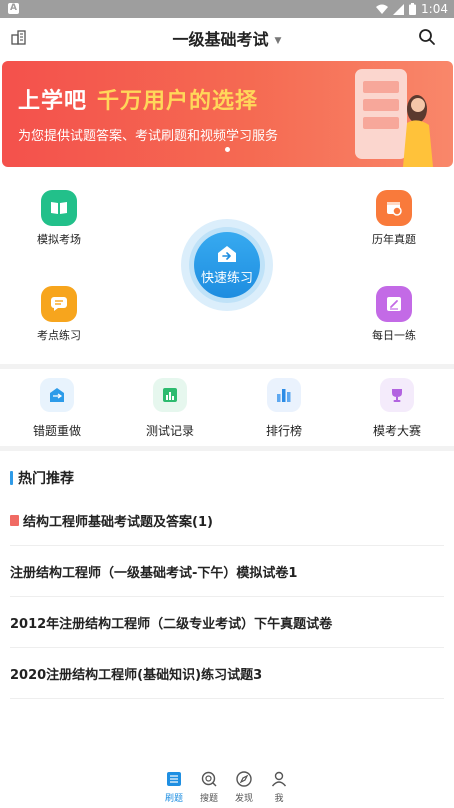  I want to click on banner-subtitle: 为您提供试题答案、考试刷题和视频学习服务, so click(148, 136).